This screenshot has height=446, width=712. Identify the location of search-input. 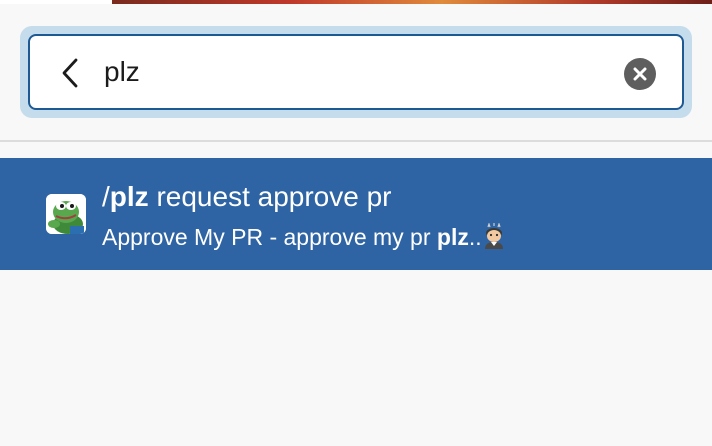
(354, 72).